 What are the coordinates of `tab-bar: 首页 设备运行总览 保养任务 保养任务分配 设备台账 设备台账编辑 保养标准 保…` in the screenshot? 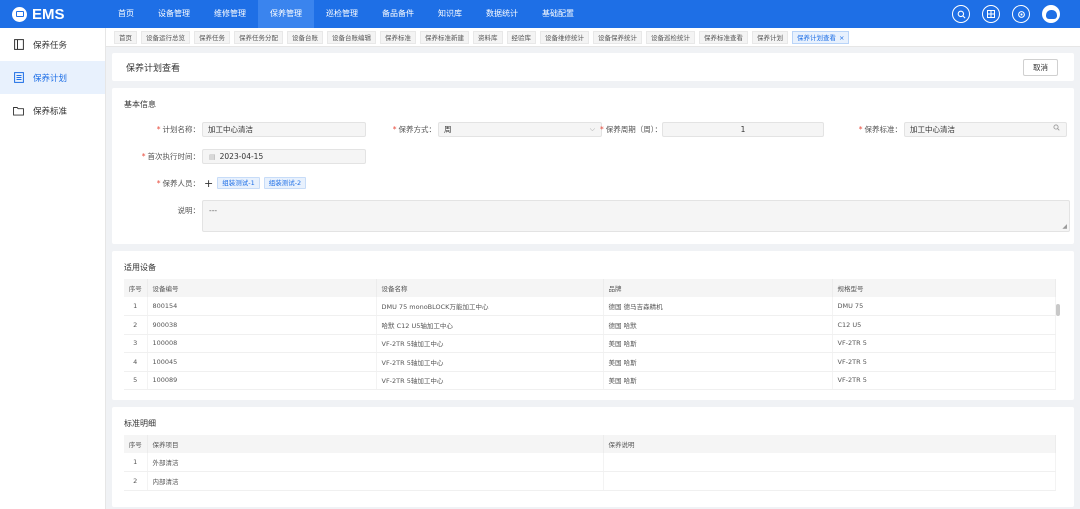 It's located at (593, 37).